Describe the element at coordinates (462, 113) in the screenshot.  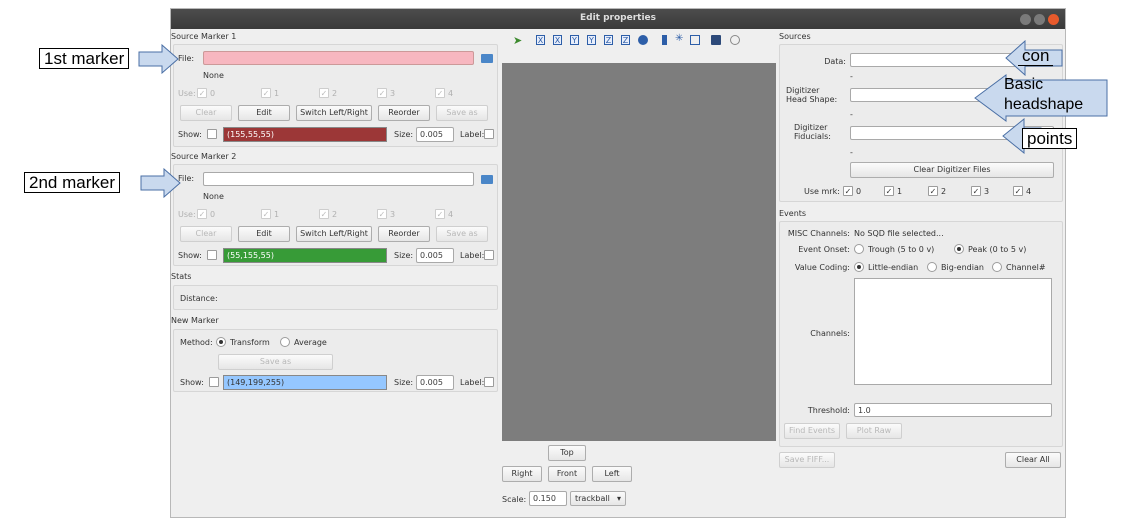
I see `marker-1-save-as-button: Save as` at that location.